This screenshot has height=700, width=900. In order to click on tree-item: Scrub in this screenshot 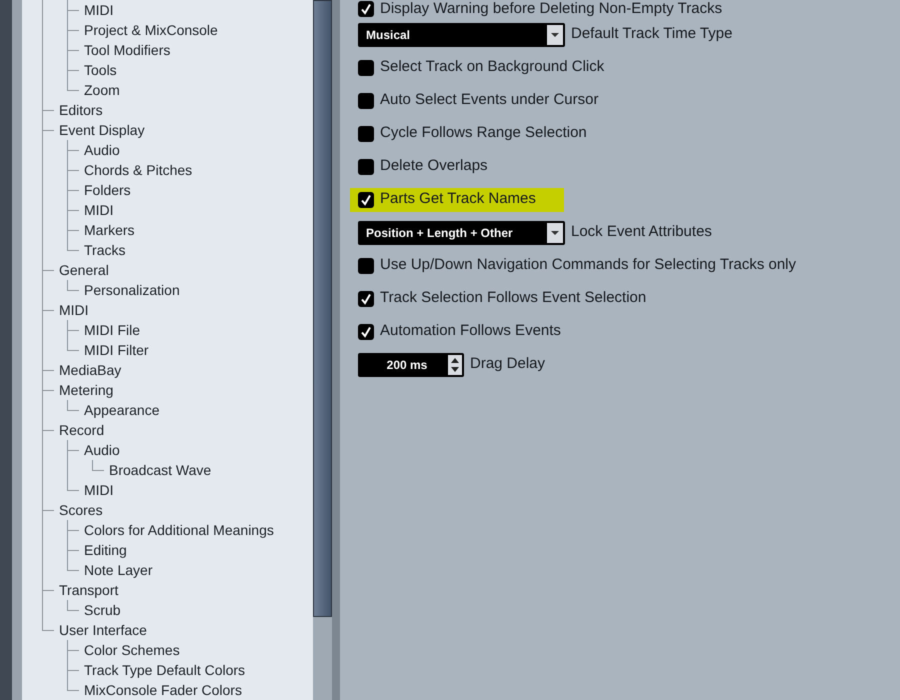, I will do `click(102, 610)`.